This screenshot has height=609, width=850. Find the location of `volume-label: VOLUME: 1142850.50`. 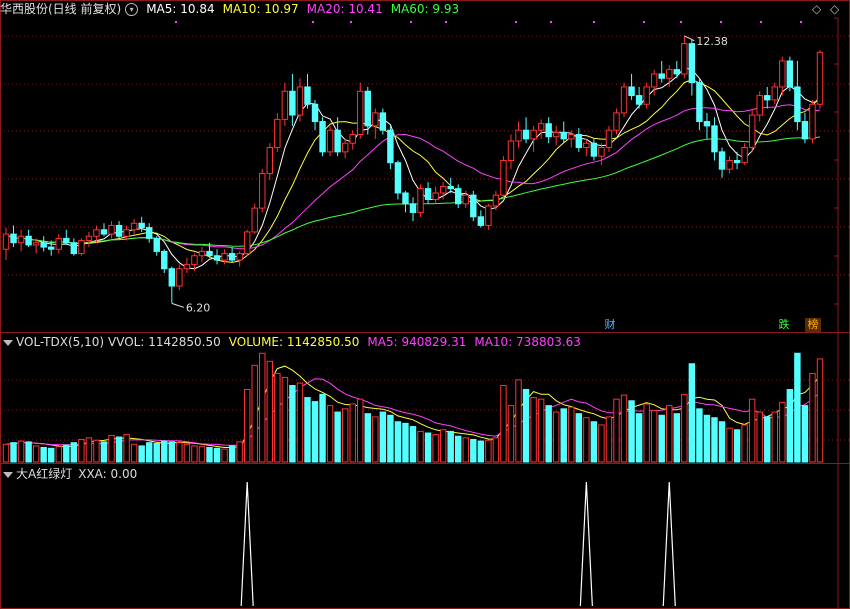

volume-label: VOLUME: 1142850.50 is located at coordinates (294, 342).